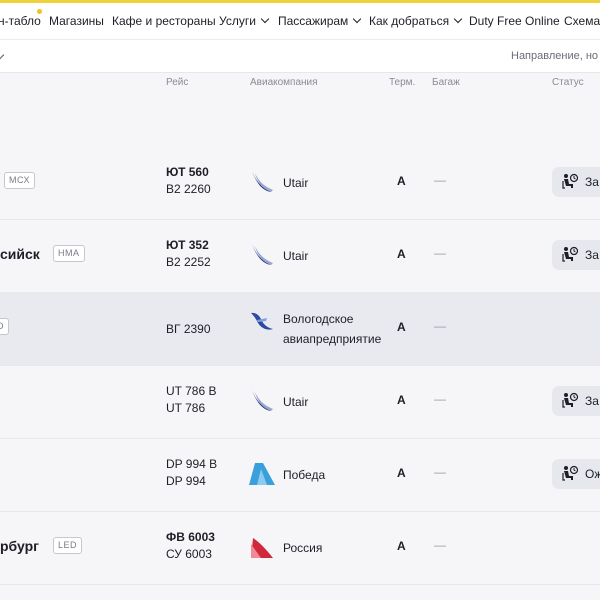 This screenshot has height=600, width=600. Describe the element at coordinates (191, 400) in the screenshot. I see `flight-numbers: UT 786 B UT 786` at that location.